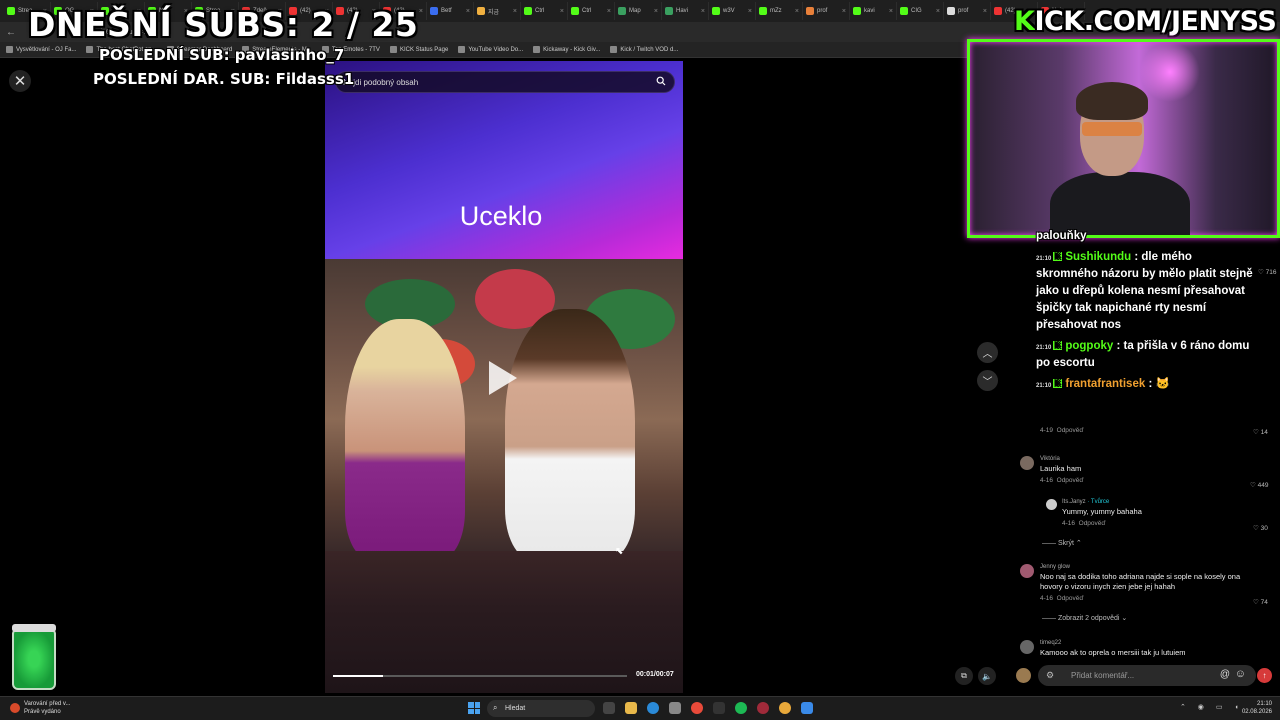  What do you see at coordinates (964, 676) in the screenshot?
I see `pip-button: ⧉` at bounding box center [964, 676].